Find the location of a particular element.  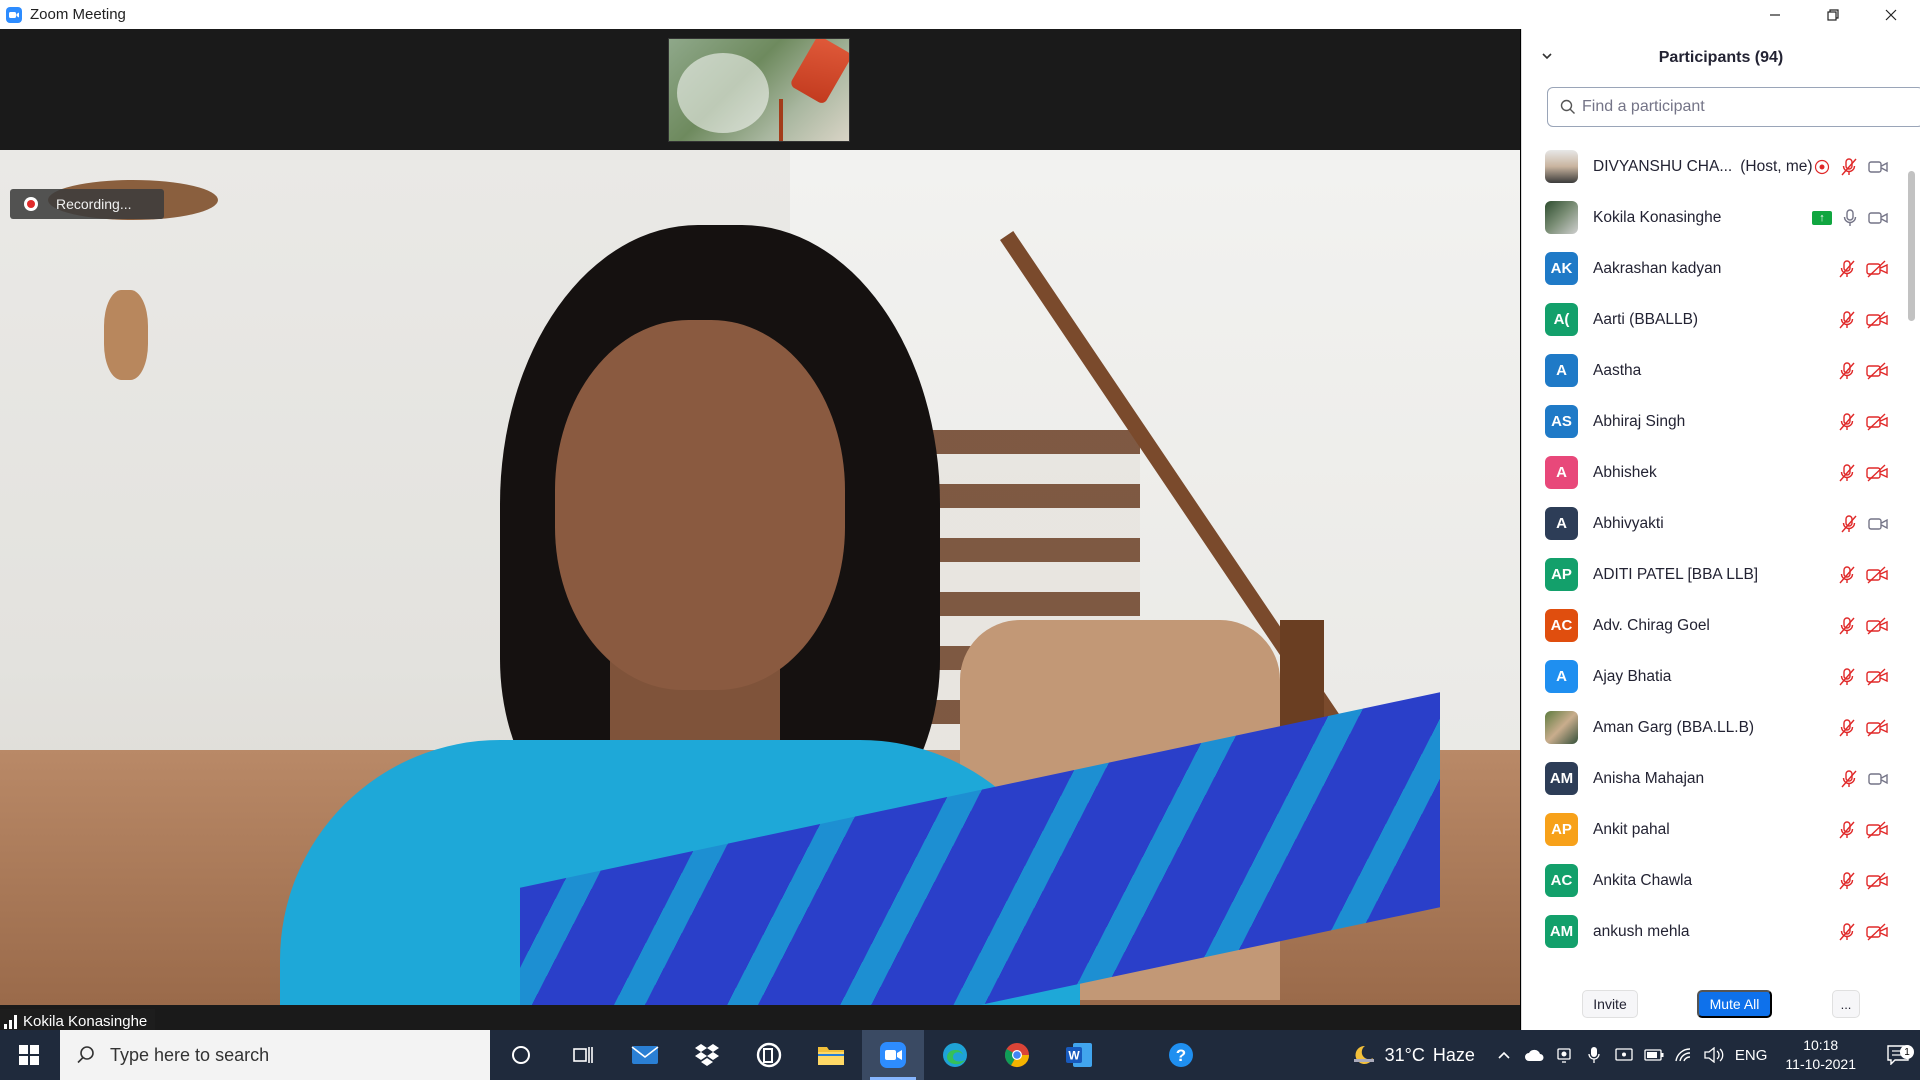

restore-button is located at coordinates (1833, 14).